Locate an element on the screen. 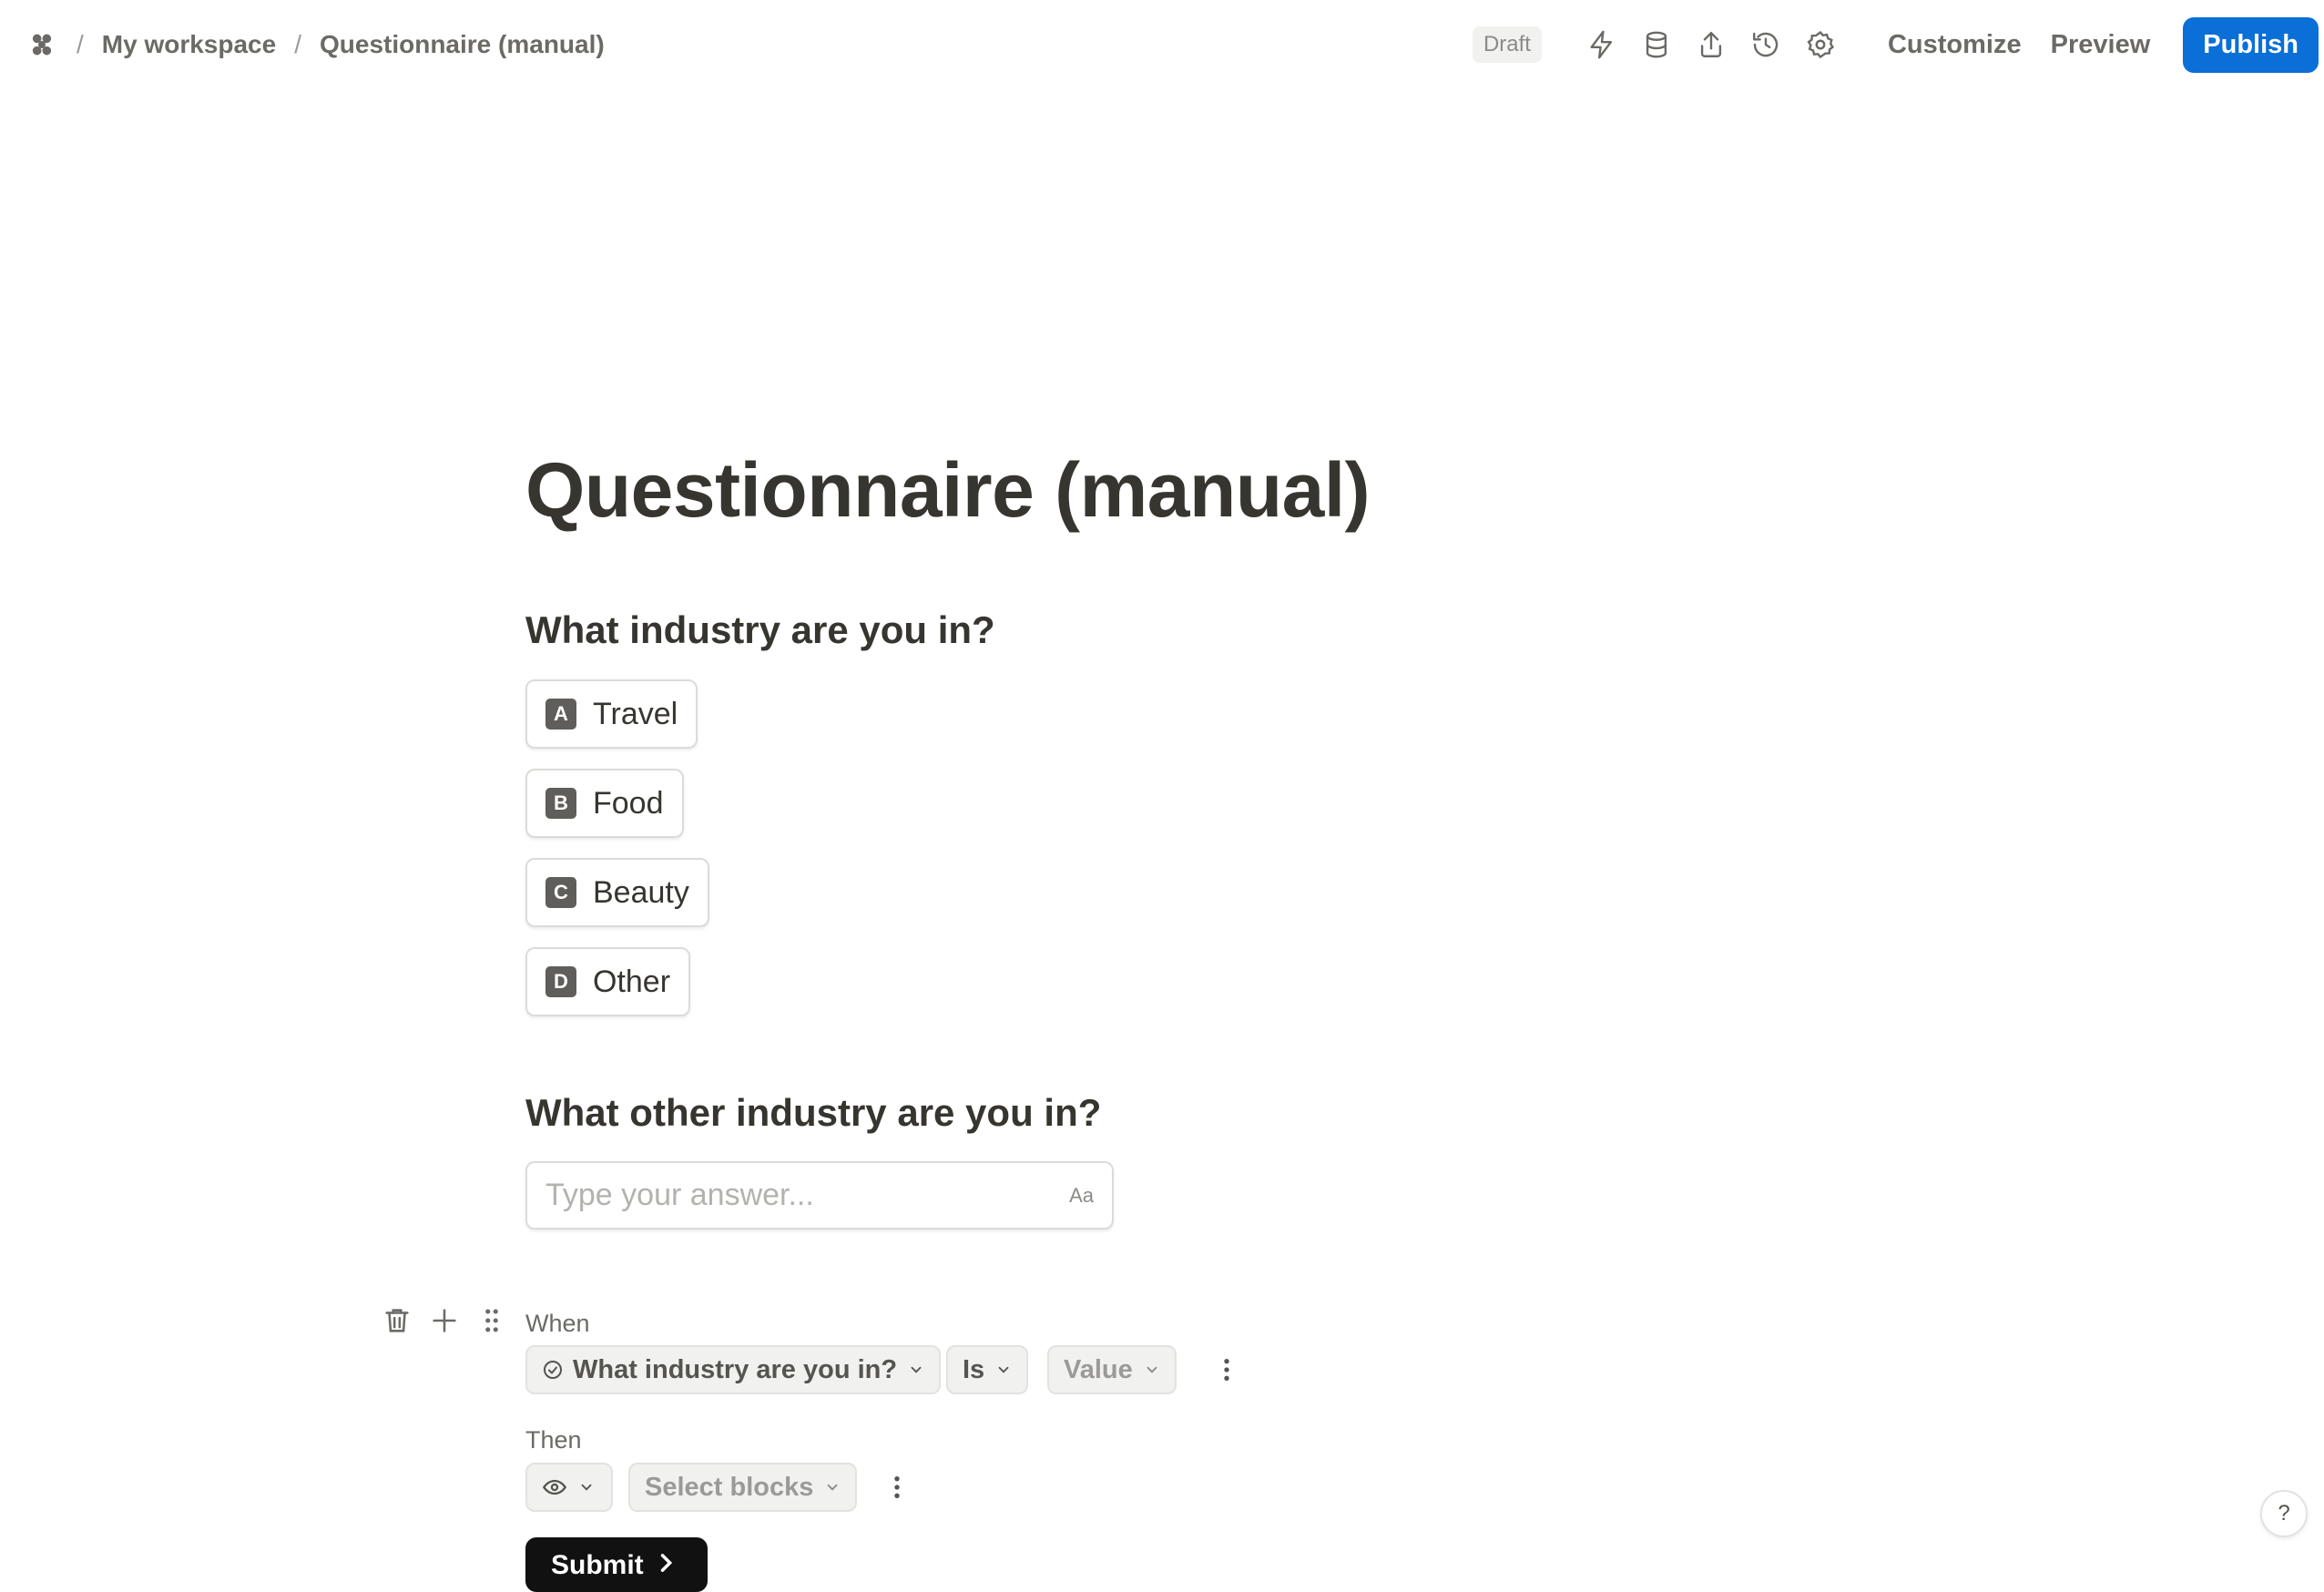  choice-option: C Beauty is located at coordinates (617, 892).